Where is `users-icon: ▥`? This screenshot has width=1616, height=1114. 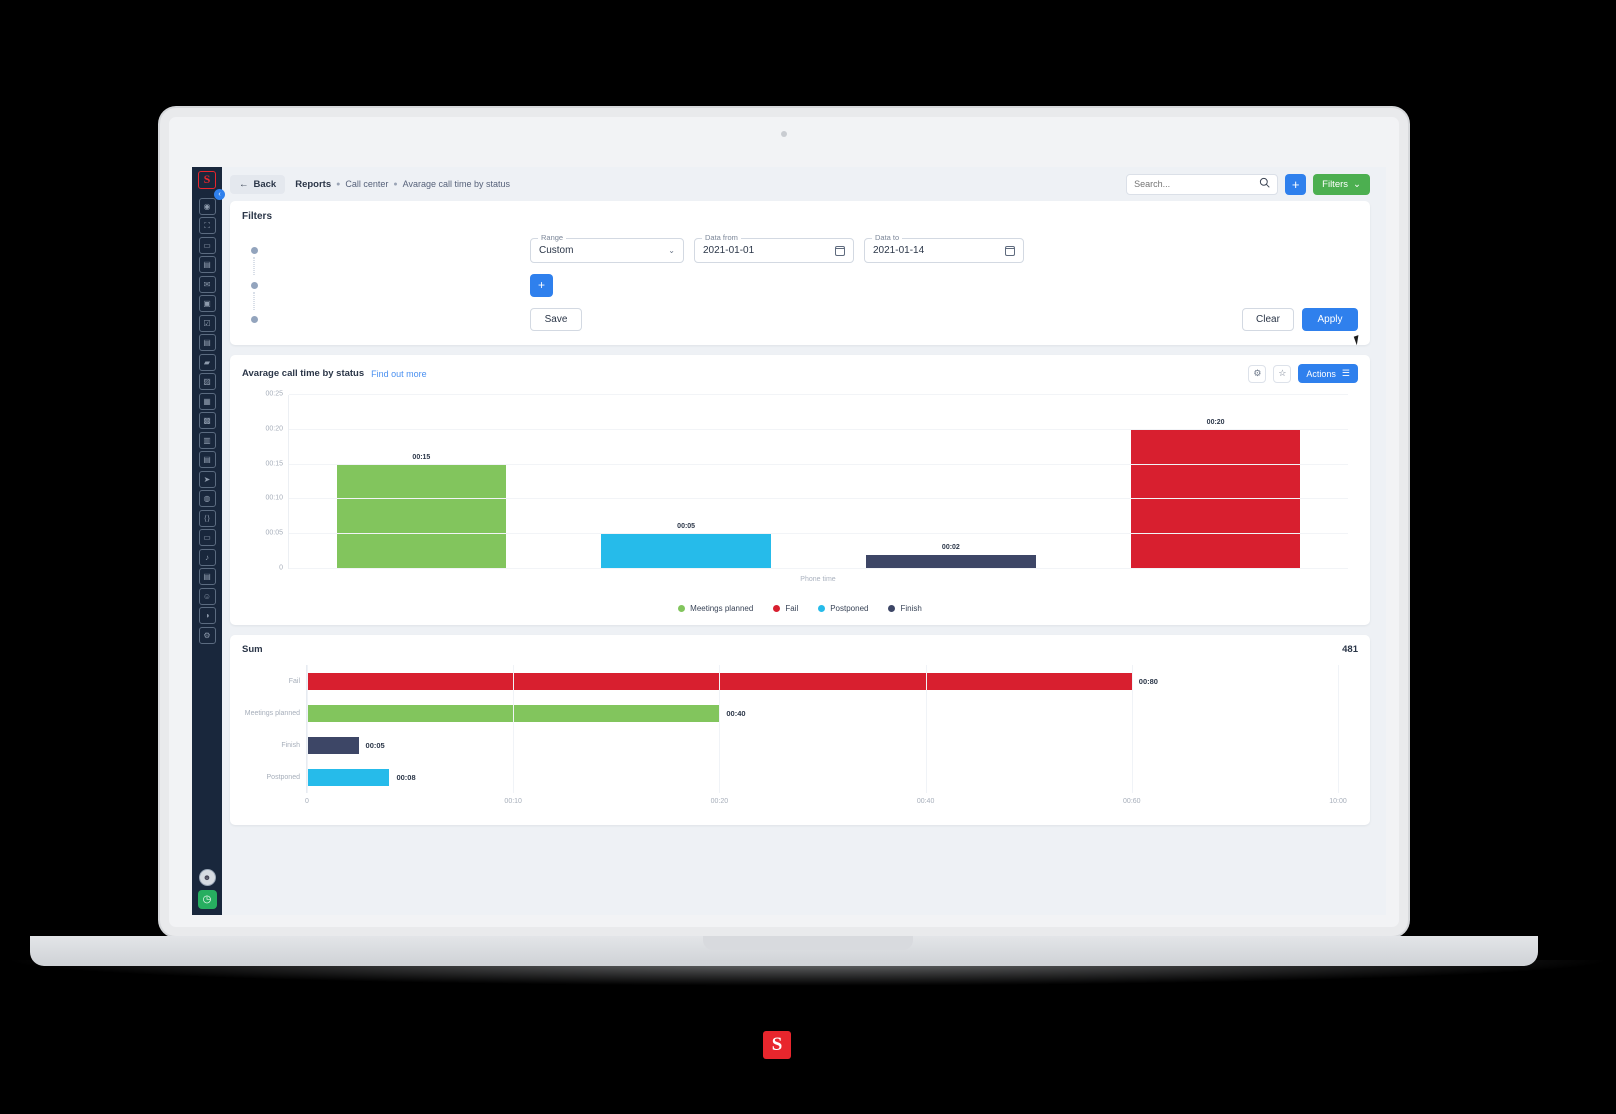 users-icon: ▥ is located at coordinates (207, 440).